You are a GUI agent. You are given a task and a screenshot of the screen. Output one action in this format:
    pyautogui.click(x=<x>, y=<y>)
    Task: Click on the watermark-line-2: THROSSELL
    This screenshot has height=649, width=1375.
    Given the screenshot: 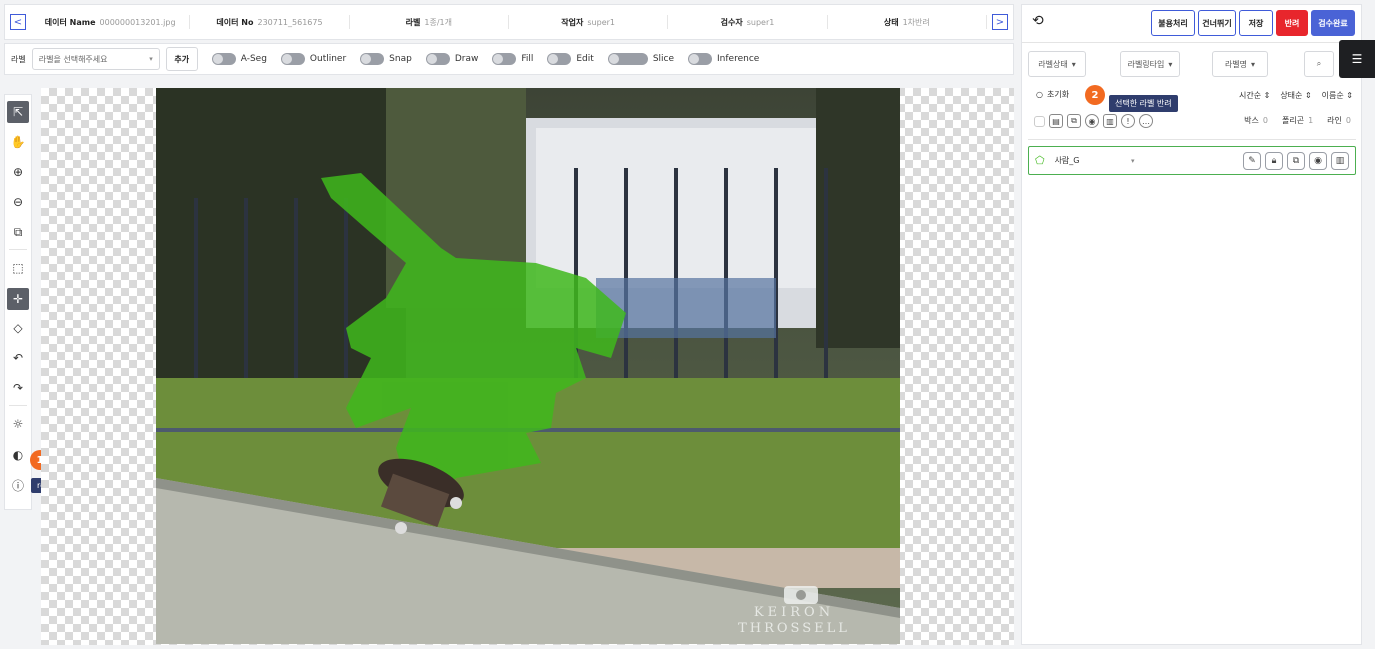 What is the action you would take?
    pyautogui.click(x=794, y=628)
    